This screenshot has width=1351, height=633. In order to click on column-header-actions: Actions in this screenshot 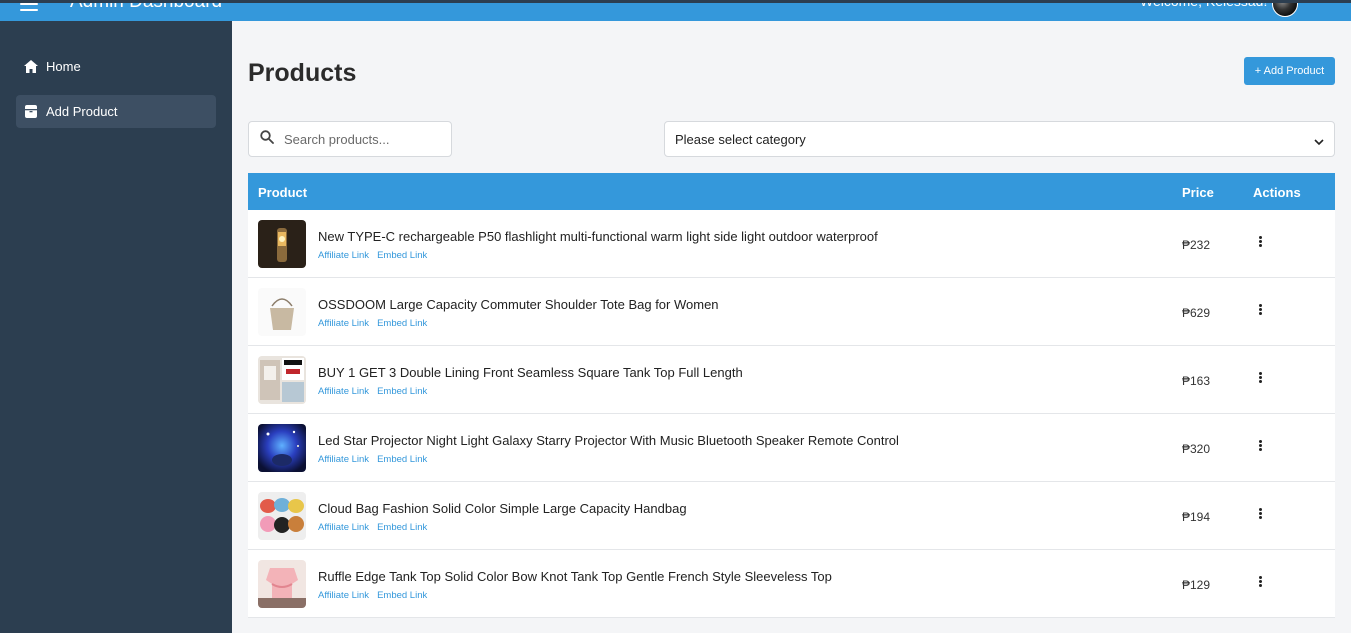, I will do `click(1277, 192)`.